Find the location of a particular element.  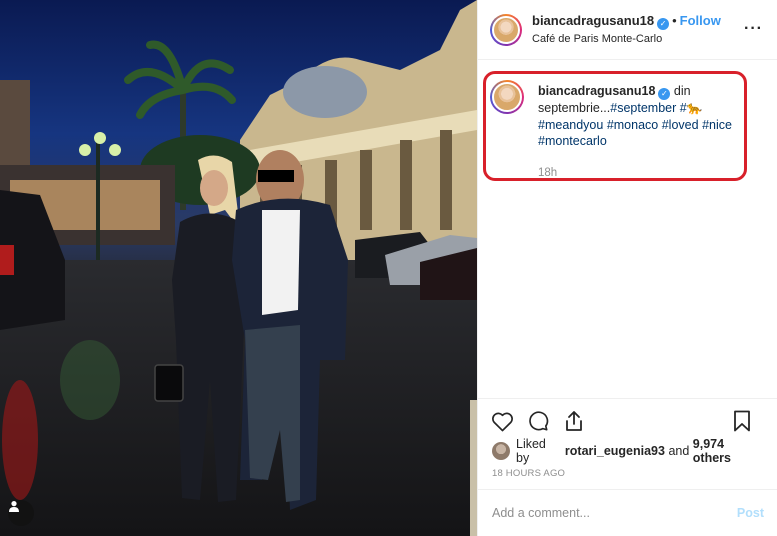

comment-input is located at coordinates (610, 513).